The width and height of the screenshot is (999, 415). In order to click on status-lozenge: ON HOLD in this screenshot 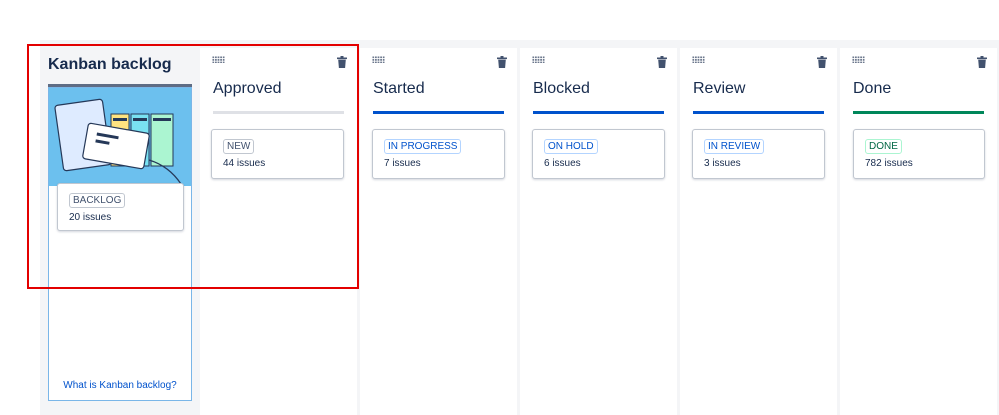, I will do `click(571, 146)`.